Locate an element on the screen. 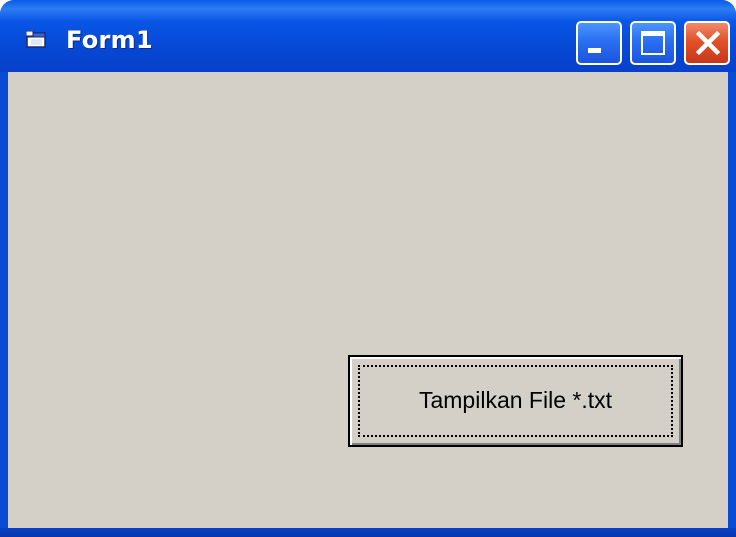 The width and height of the screenshot is (736, 537). window-title: Form1 is located at coordinates (109, 40).